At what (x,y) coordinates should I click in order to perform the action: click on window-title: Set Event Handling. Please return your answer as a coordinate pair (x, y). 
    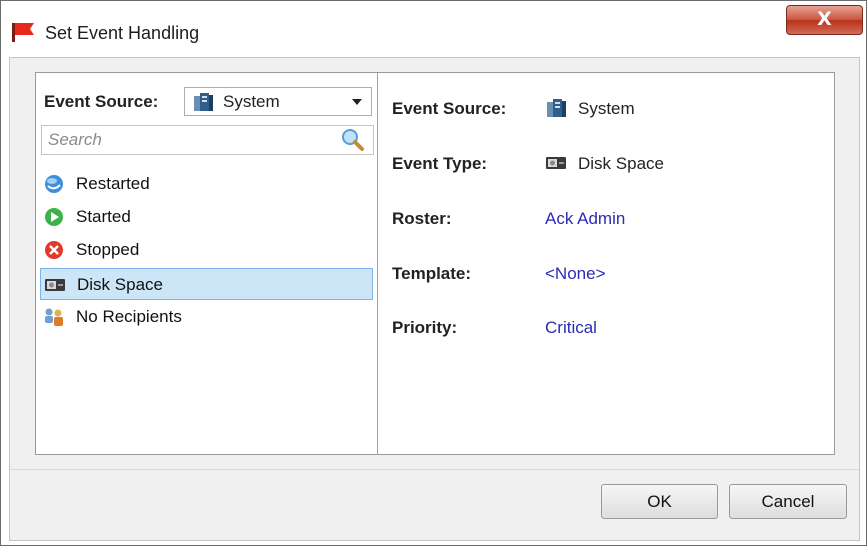
    Looking at the image, I should click on (122, 33).